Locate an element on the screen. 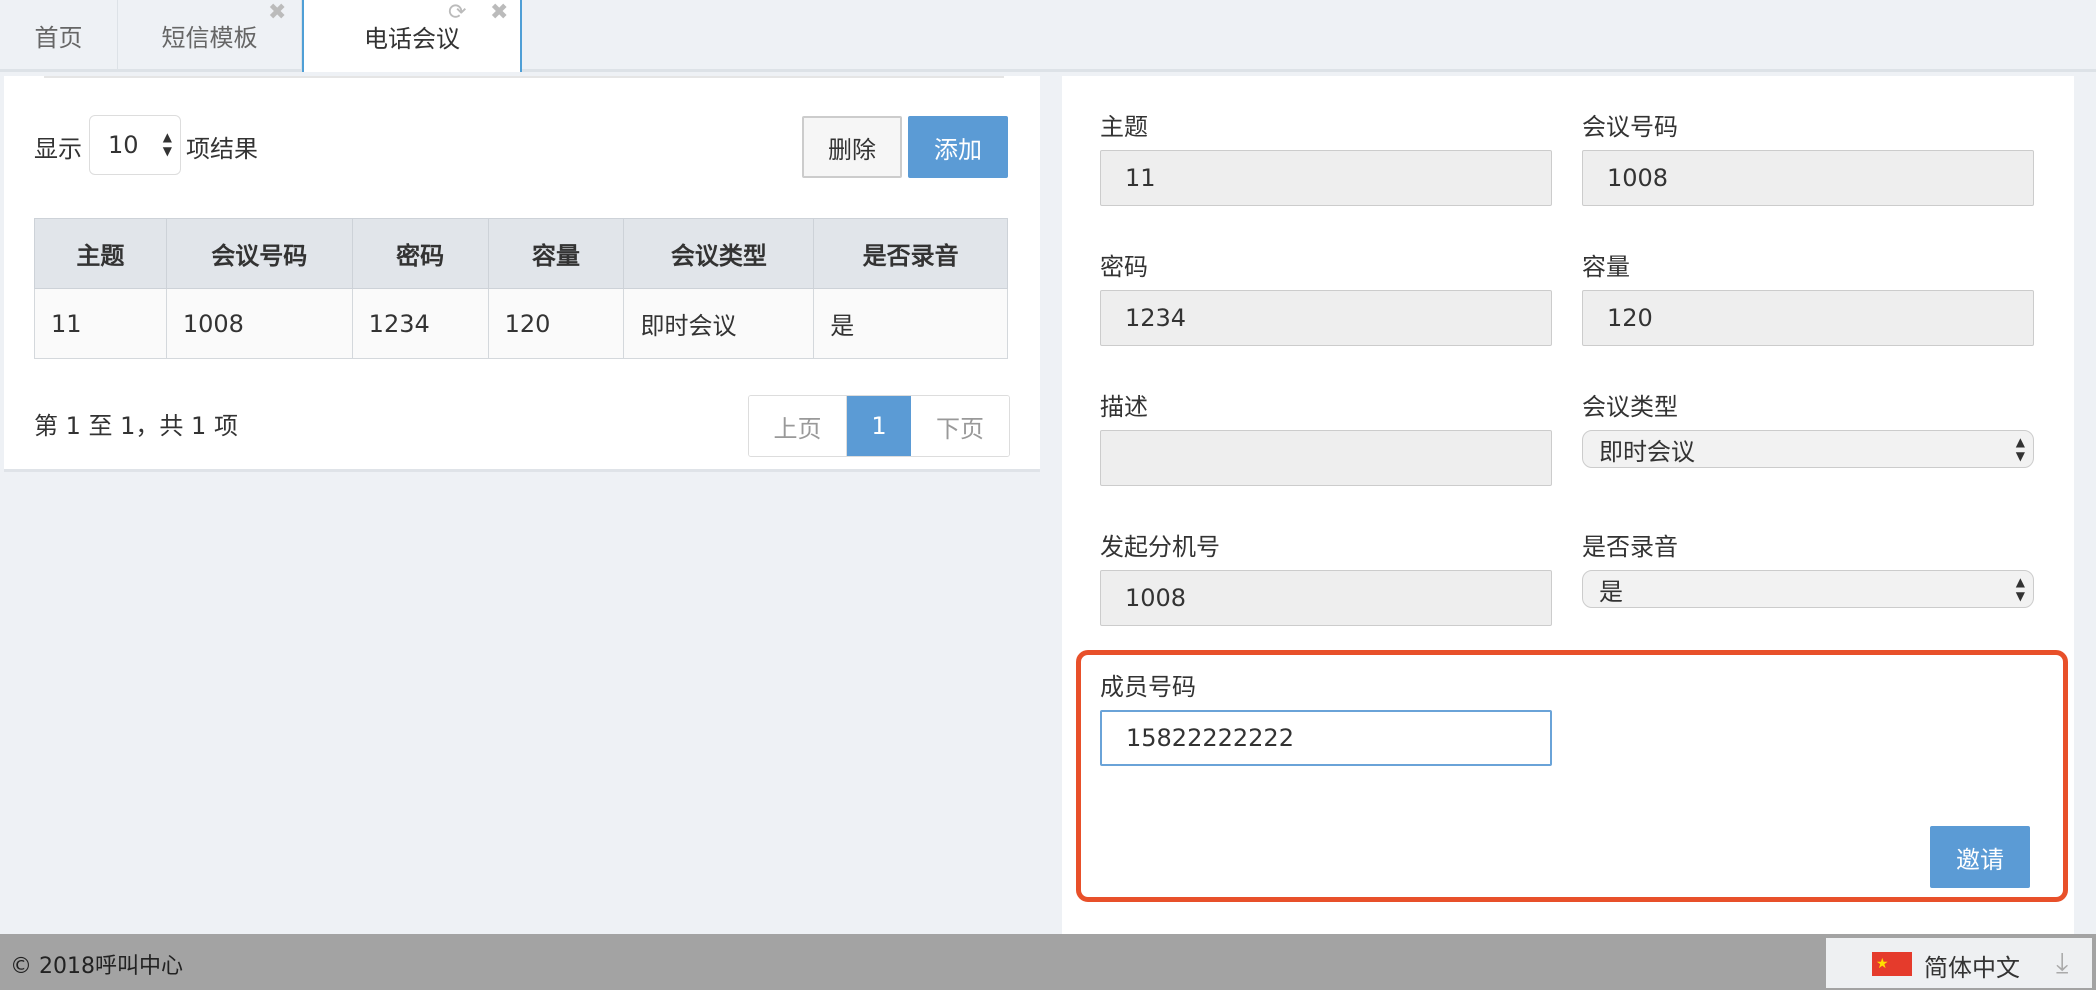  table-header-row: 主题 会议号码 密码 容量 会议类型 是否录音 is located at coordinates (521, 253).